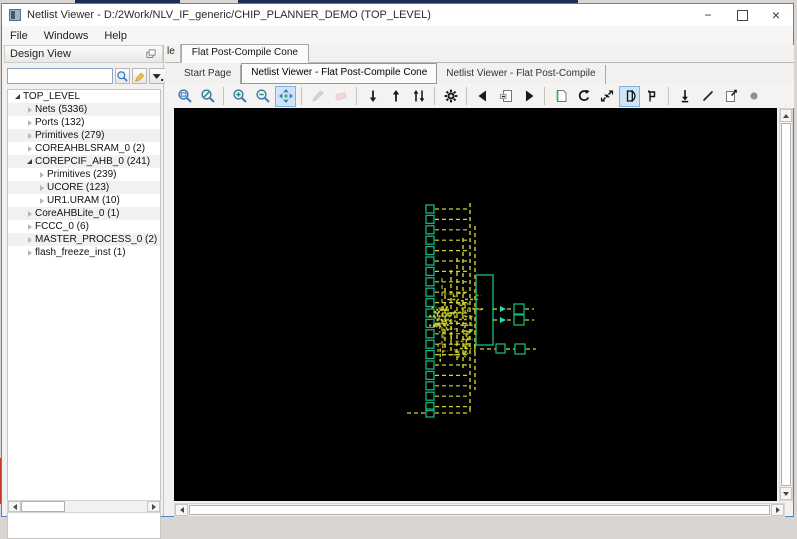 Image resolution: width=797 pixels, height=539 pixels. What do you see at coordinates (786, 493) in the screenshot?
I see `scroll-down-button` at bounding box center [786, 493].